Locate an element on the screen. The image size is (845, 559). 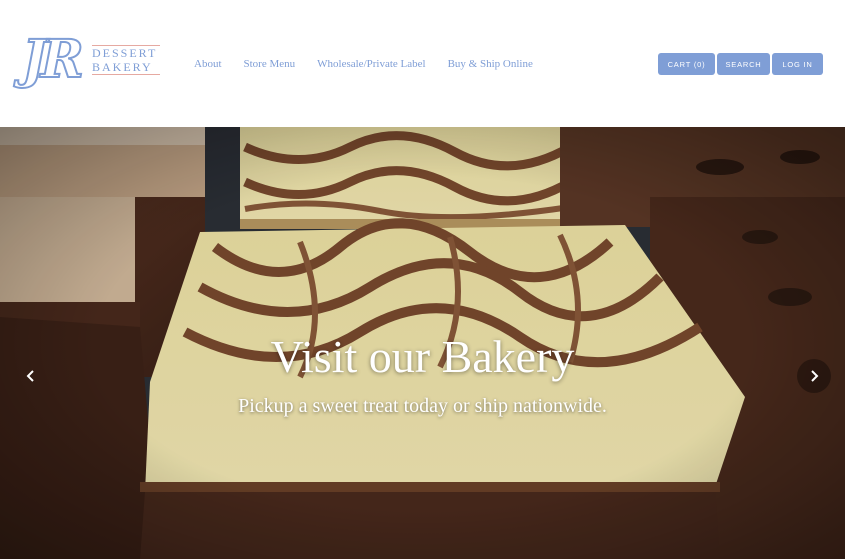
logo-word-bakery: BAKERY is located at coordinates (122, 67).